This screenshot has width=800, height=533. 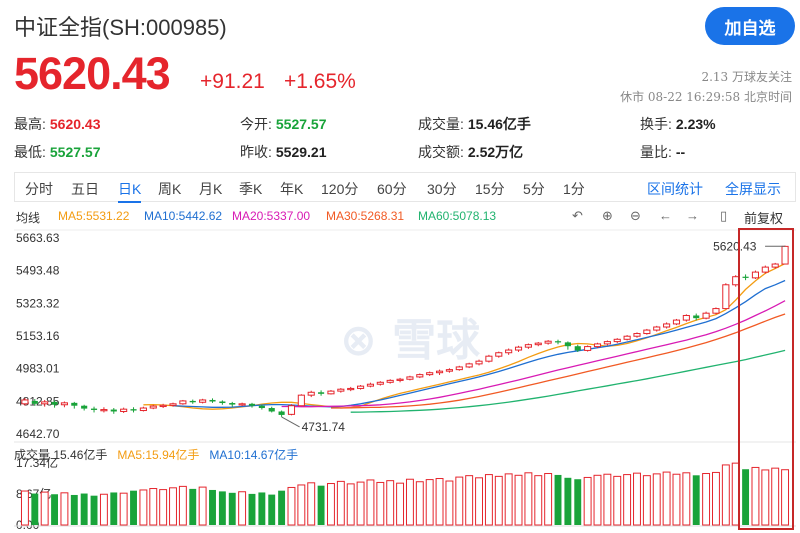 I want to click on low-marker-line, so click(x=290, y=422).